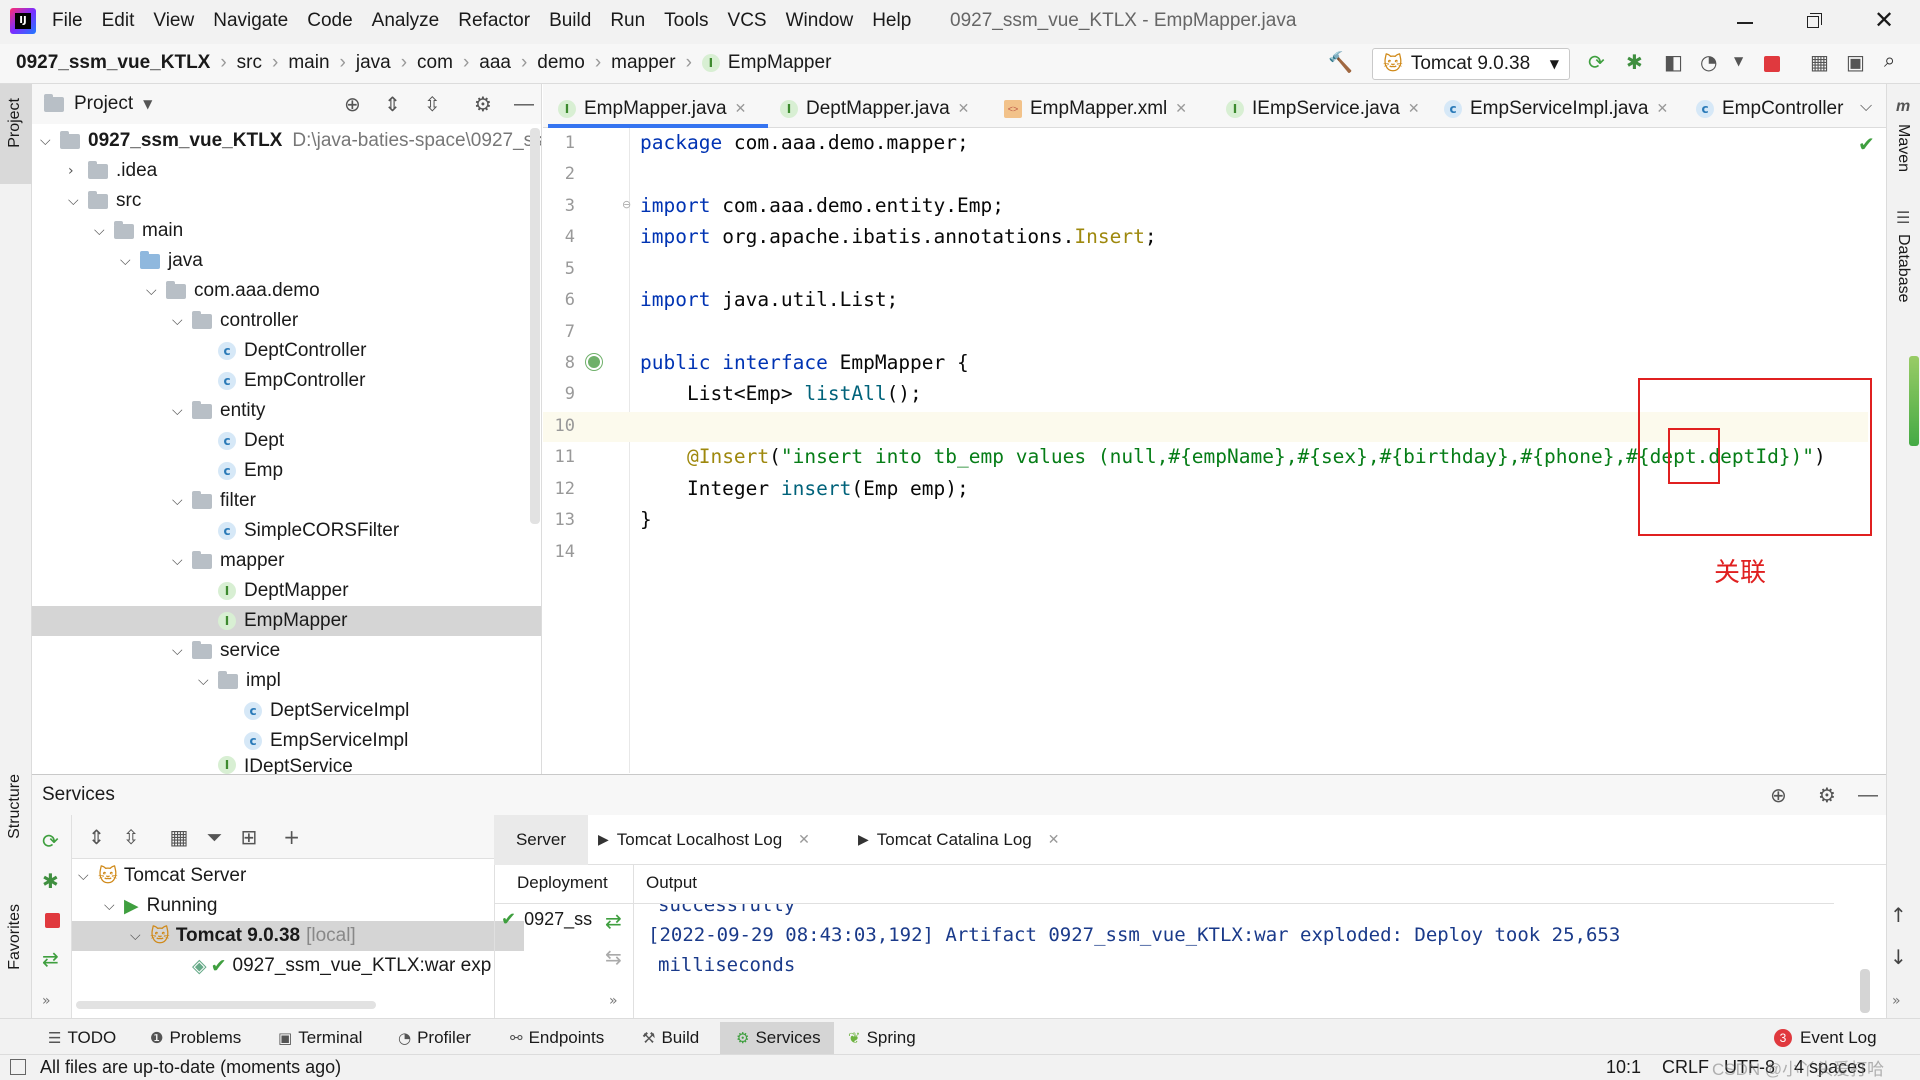  I want to click on service-row-tomcat-local: ⌵ 🐱 Tomcat 9.0.38 [local], so click(298, 936).